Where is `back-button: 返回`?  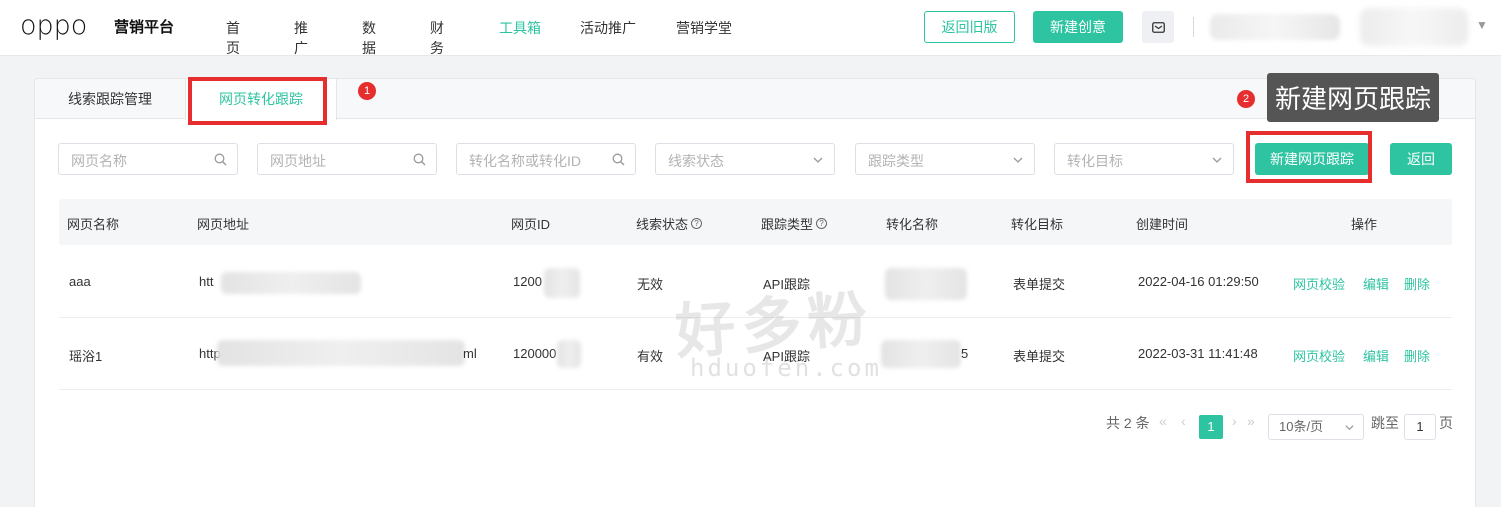
back-button: 返回 is located at coordinates (1421, 159).